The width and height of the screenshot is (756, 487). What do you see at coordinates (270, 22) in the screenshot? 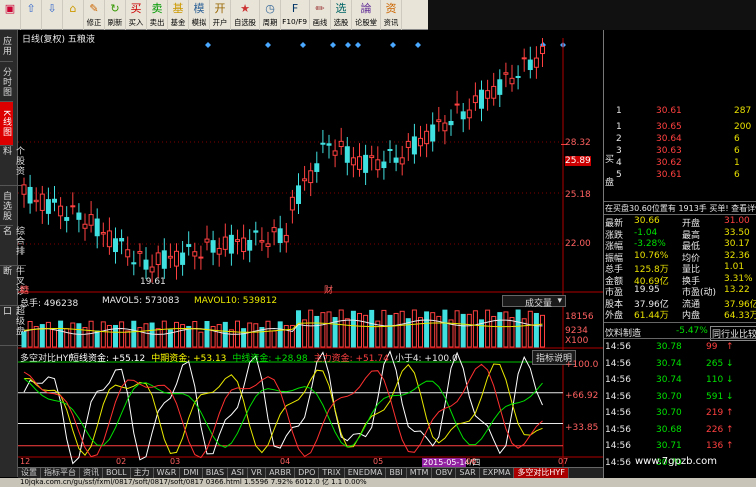
I see `toolbar-button-label: 周期` at bounding box center [270, 22].